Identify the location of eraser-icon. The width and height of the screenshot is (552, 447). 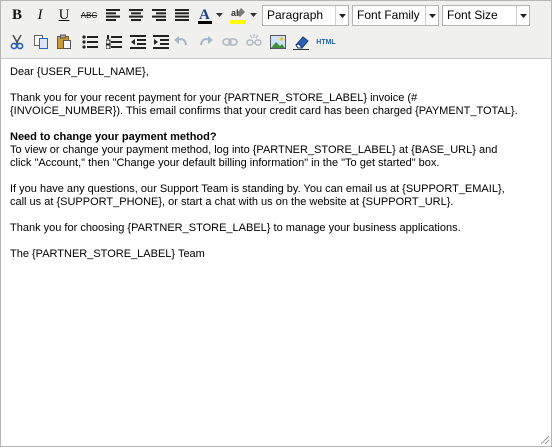
(301, 43).